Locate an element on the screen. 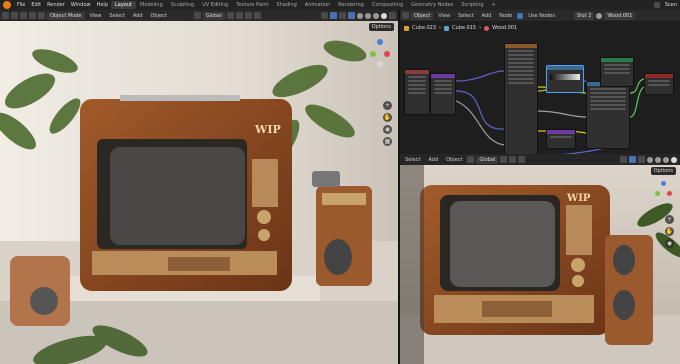 This screenshot has height=364, width=680. rv-material-icon is located at coordinates (666, 159).